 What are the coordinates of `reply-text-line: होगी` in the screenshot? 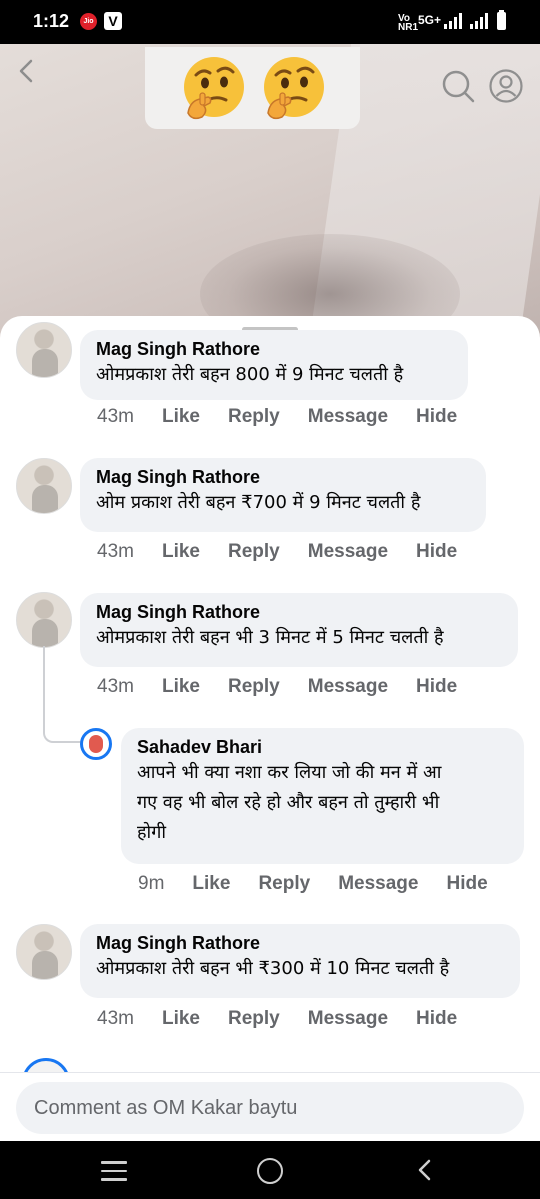 It's located at (152, 832).